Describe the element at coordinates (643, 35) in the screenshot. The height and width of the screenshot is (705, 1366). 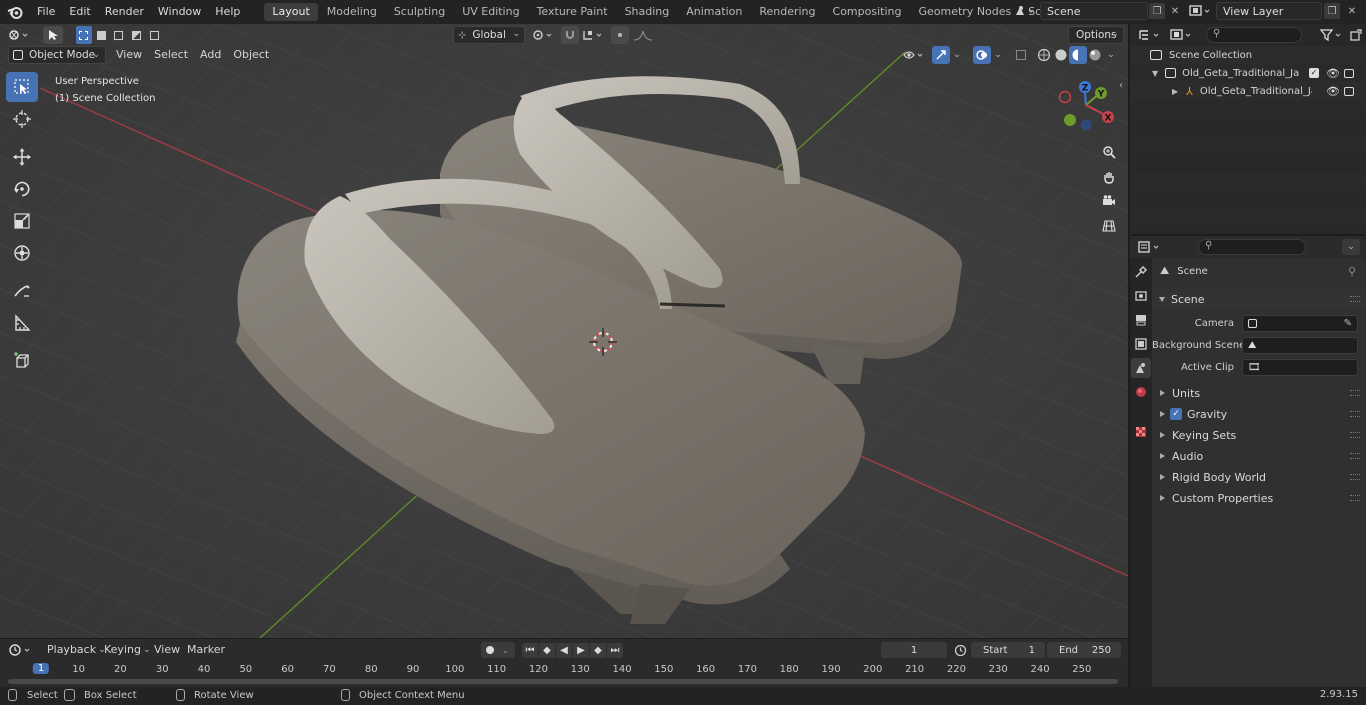
I see `proportional-falloff-icon` at that location.